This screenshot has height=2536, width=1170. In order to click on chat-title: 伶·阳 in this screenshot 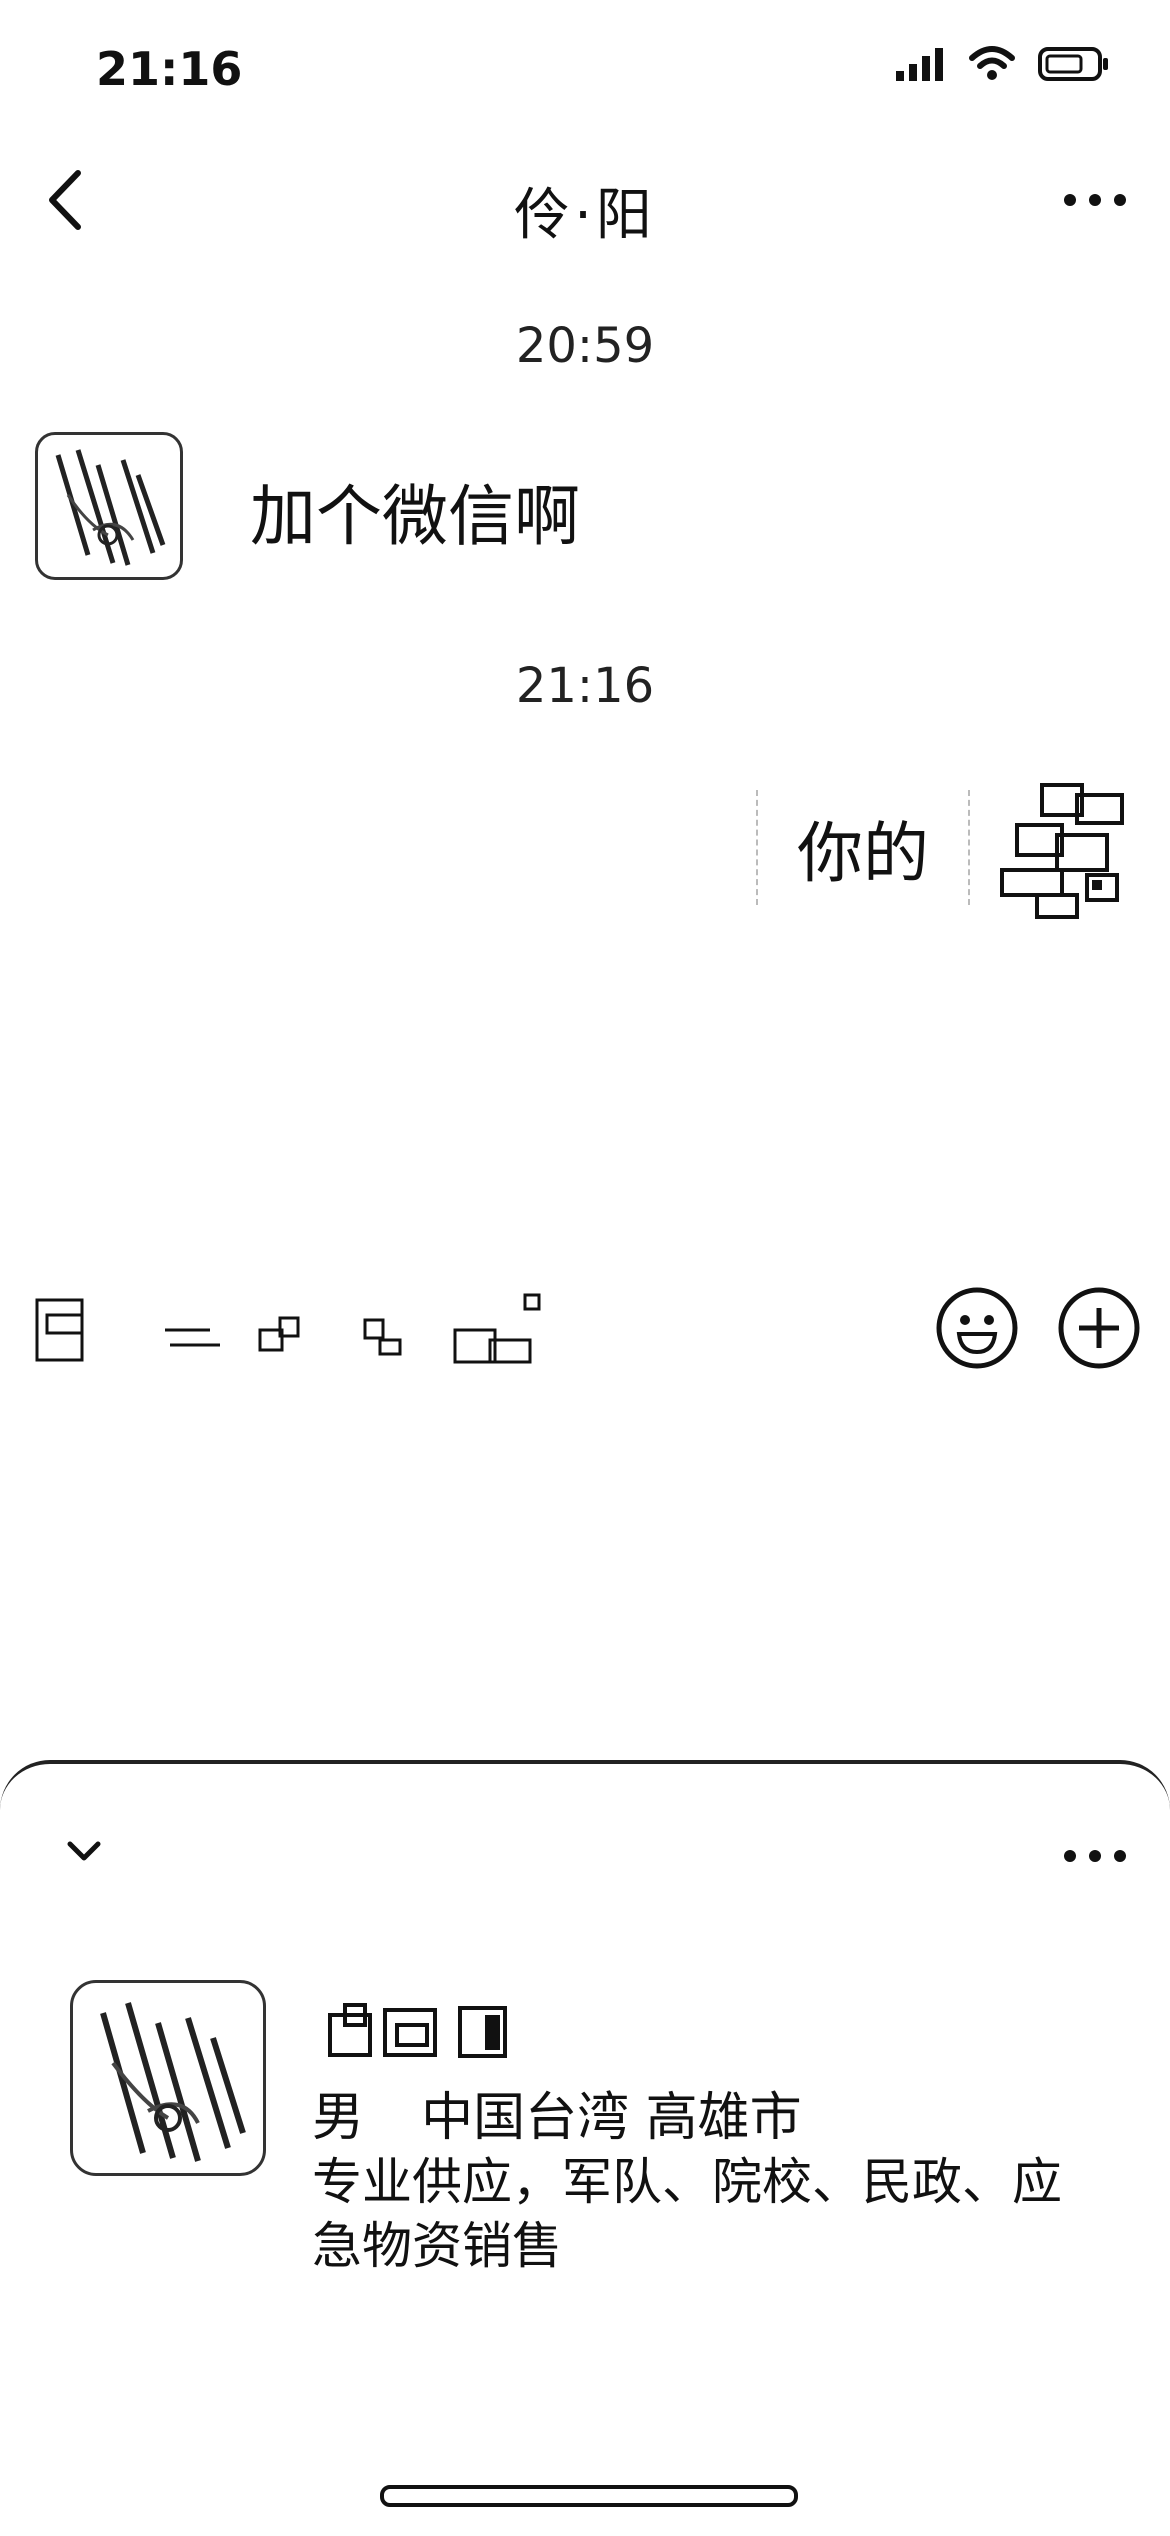, I will do `click(585, 215)`.